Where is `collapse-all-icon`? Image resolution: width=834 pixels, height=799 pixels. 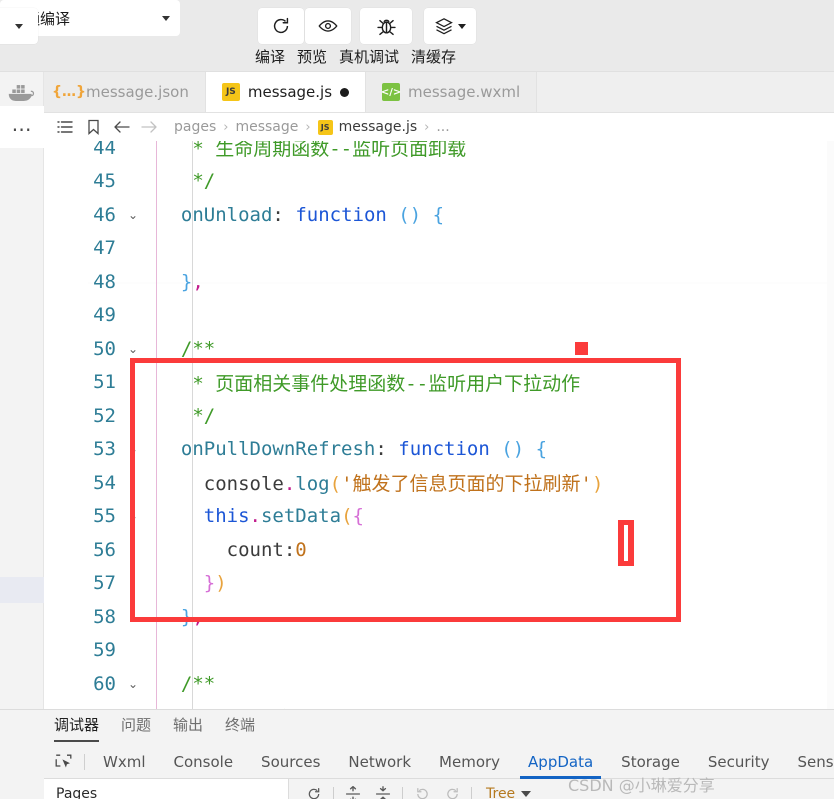
collapse-all-icon is located at coordinates (383, 790).